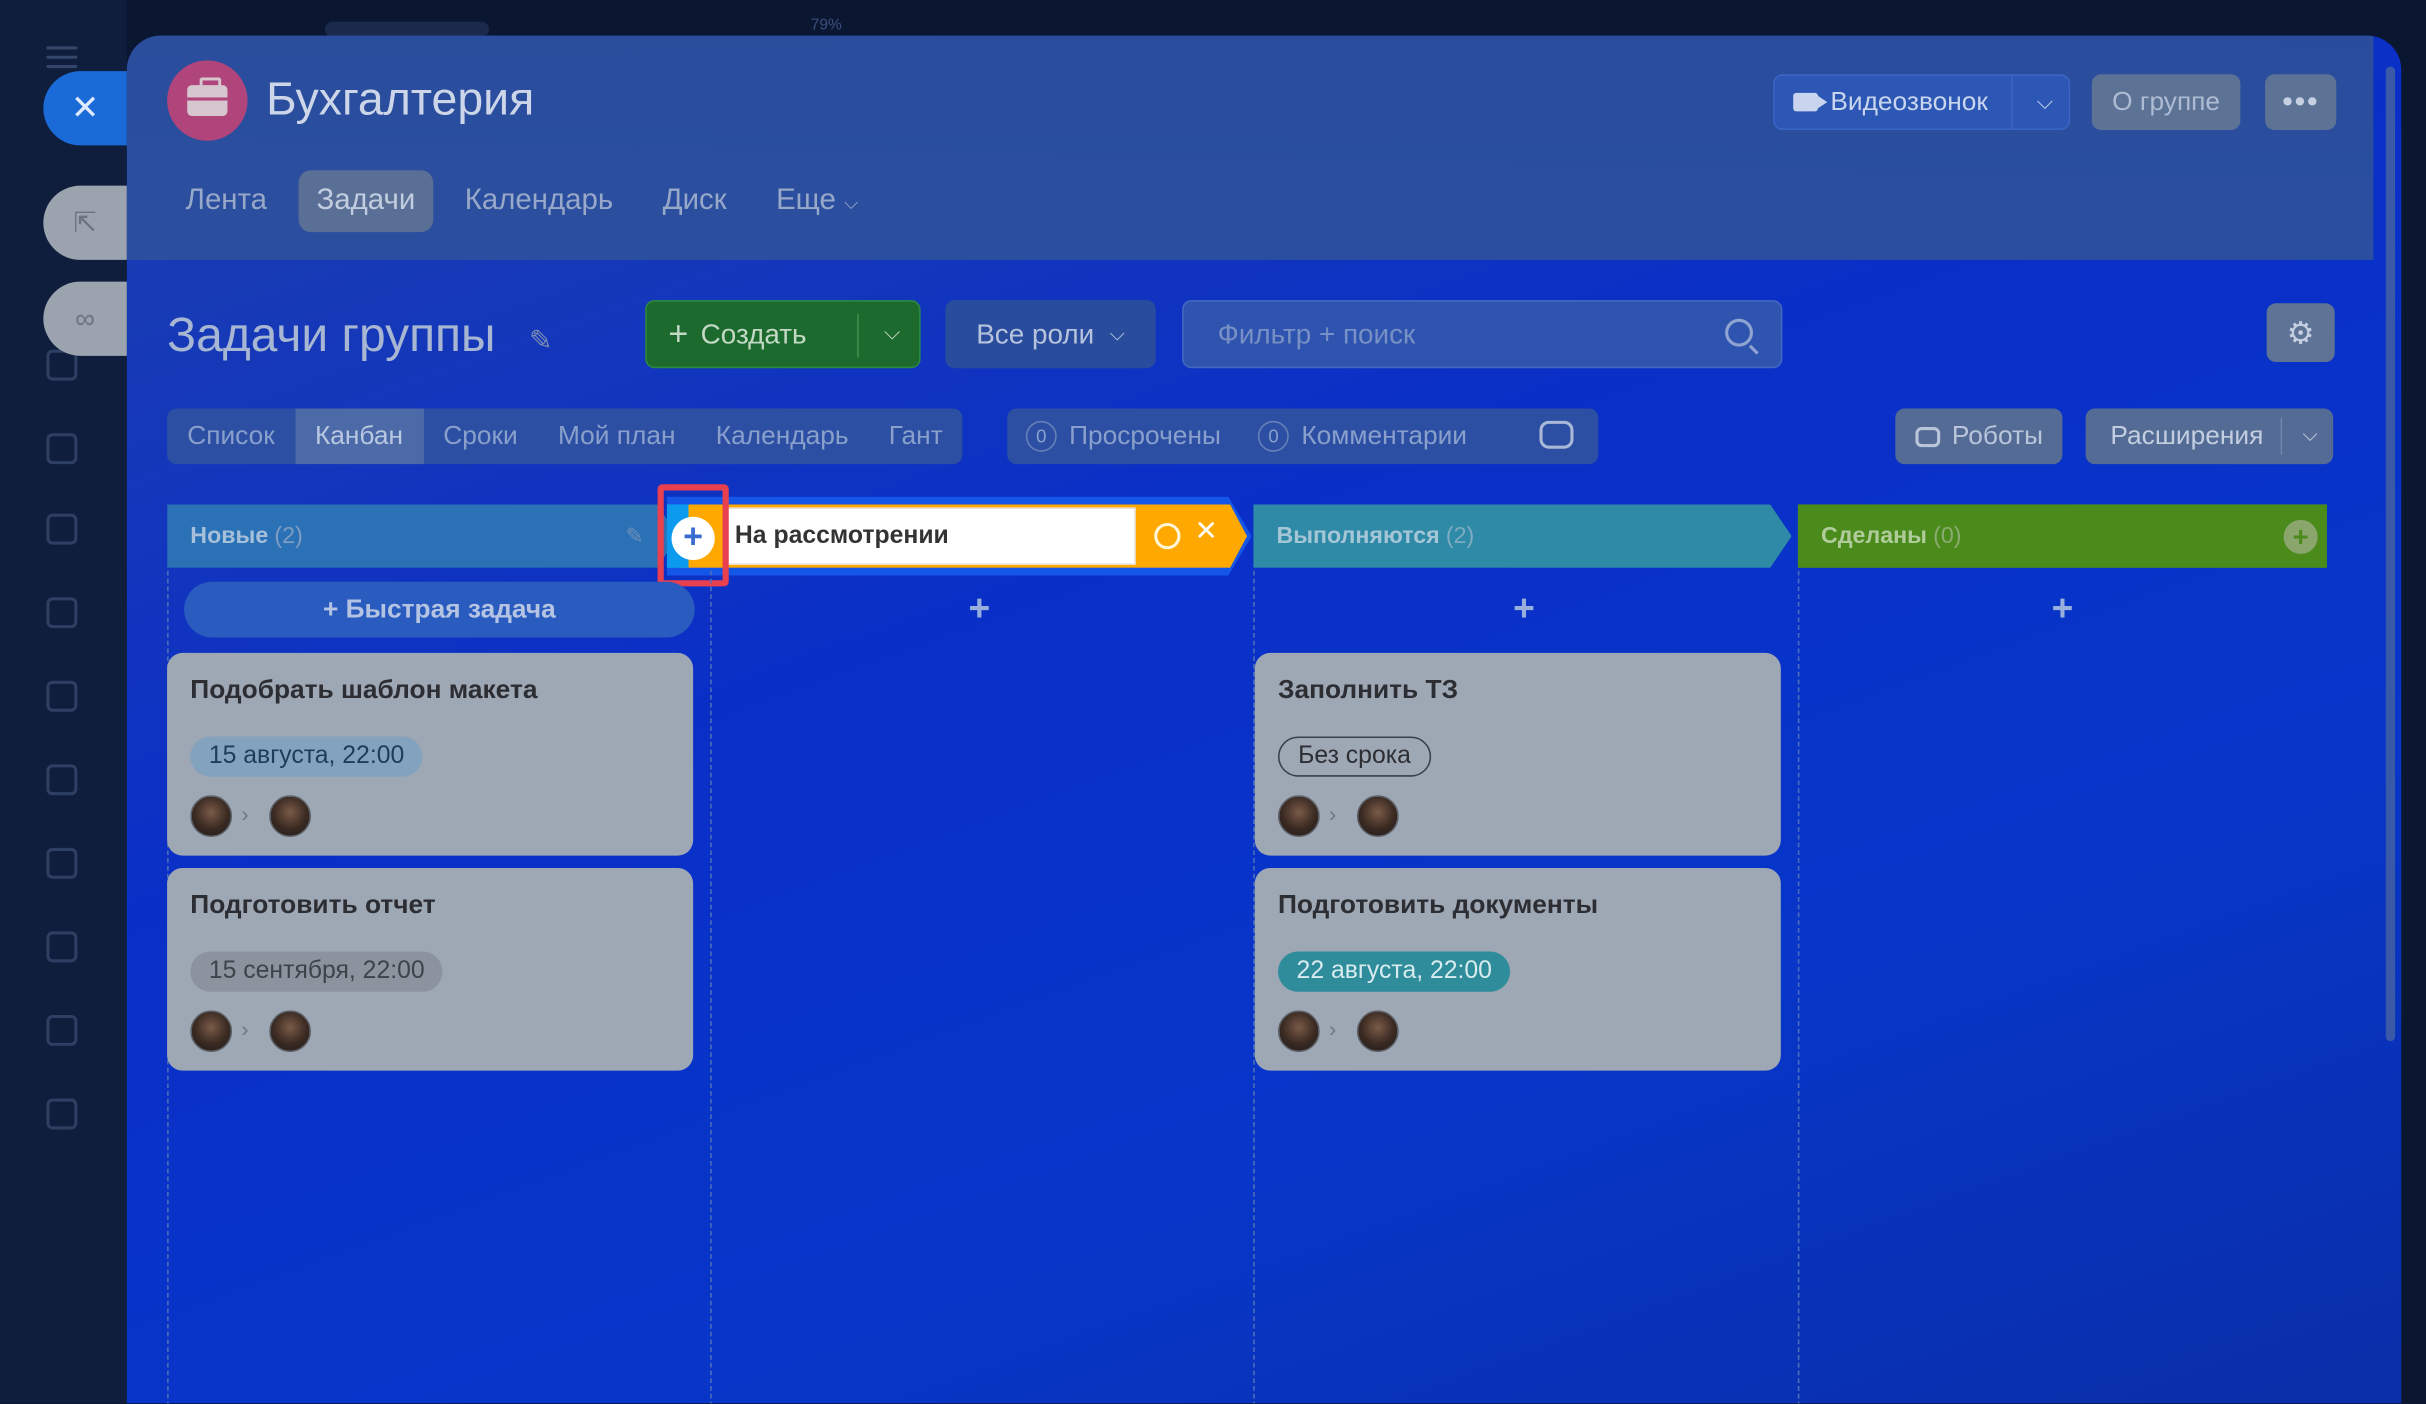  Describe the element at coordinates (2301, 102) in the screenshot. I see `more-button: •••` at that location.